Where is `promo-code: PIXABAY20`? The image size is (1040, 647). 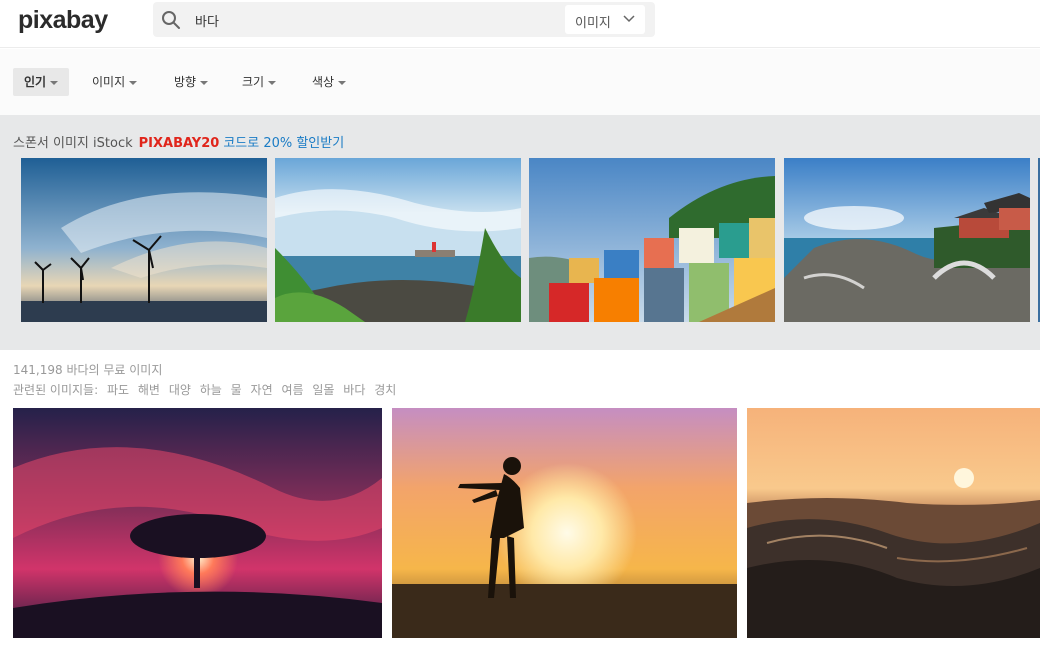 promo-code: PIXABAY20 is located at coordinates (179, 143).